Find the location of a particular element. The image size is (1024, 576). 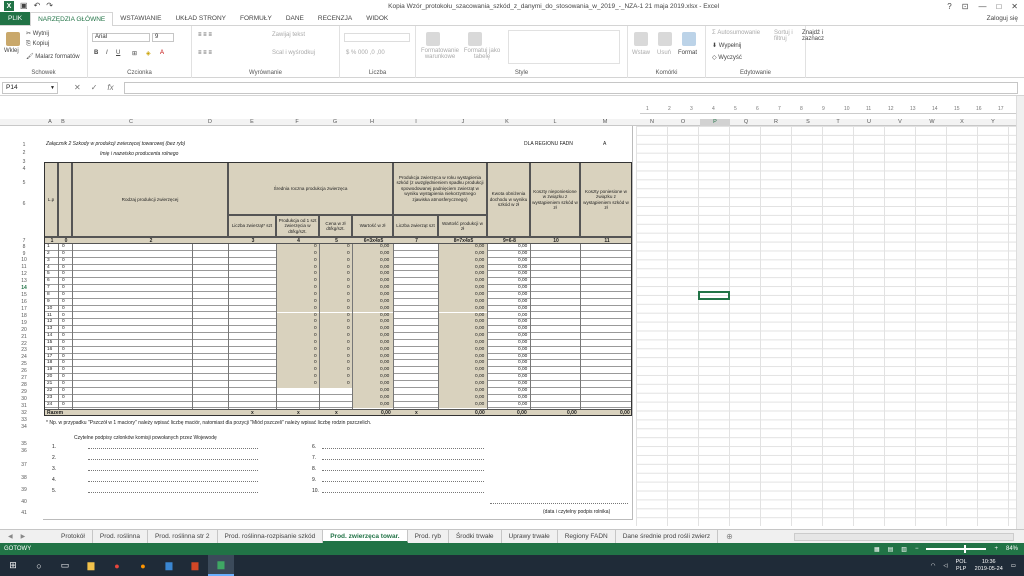

network-icon: ◠ is located at coordinates (933, 566).